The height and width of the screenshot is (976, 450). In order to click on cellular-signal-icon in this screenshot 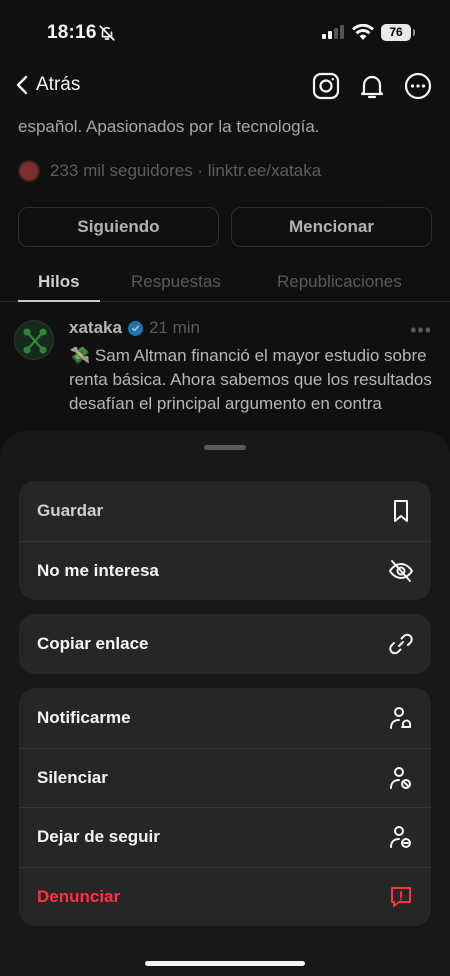, I will do `click(333, 34)`.